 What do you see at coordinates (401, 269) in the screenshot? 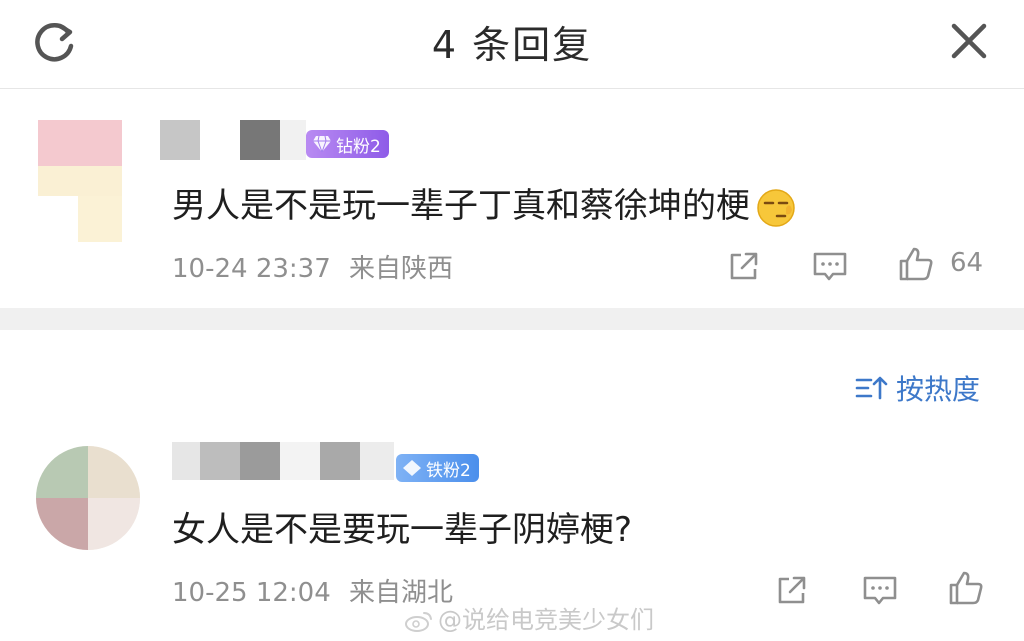
I see `comment-location: 来自陕西` at bounding box center [401, 269].